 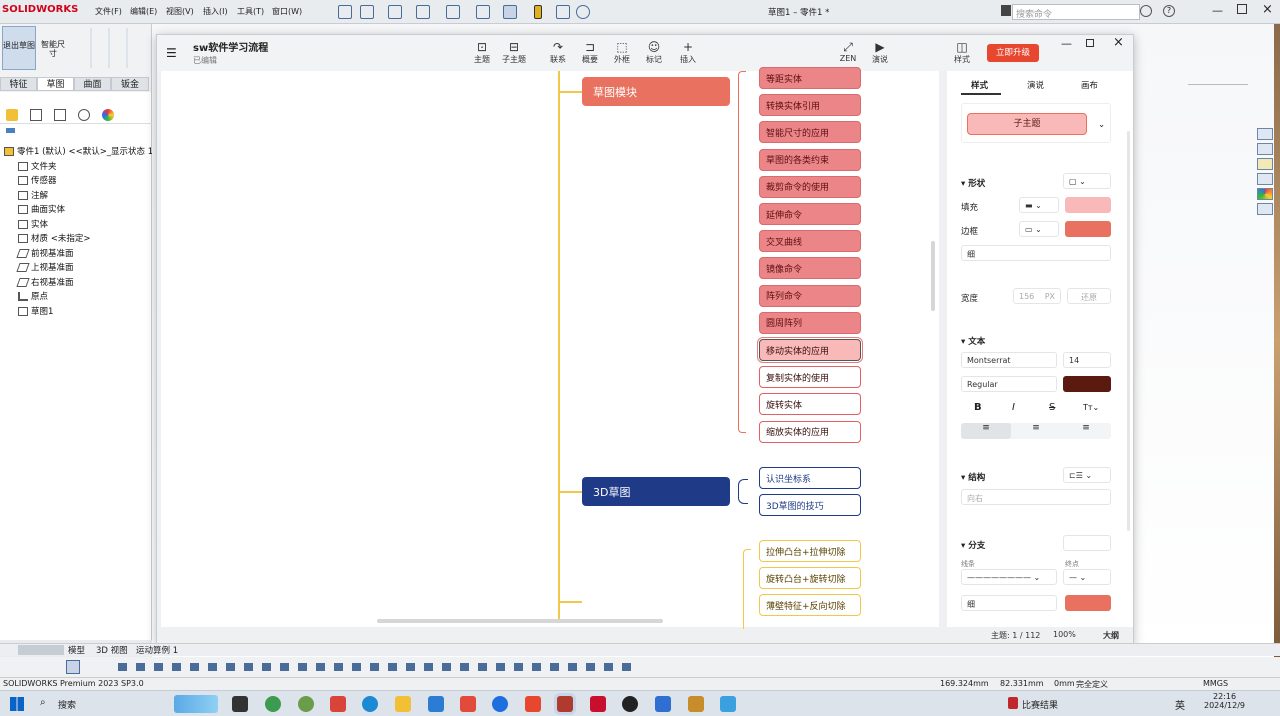 I want to click on branch-color-swatch, so click(x=1088, y=603).